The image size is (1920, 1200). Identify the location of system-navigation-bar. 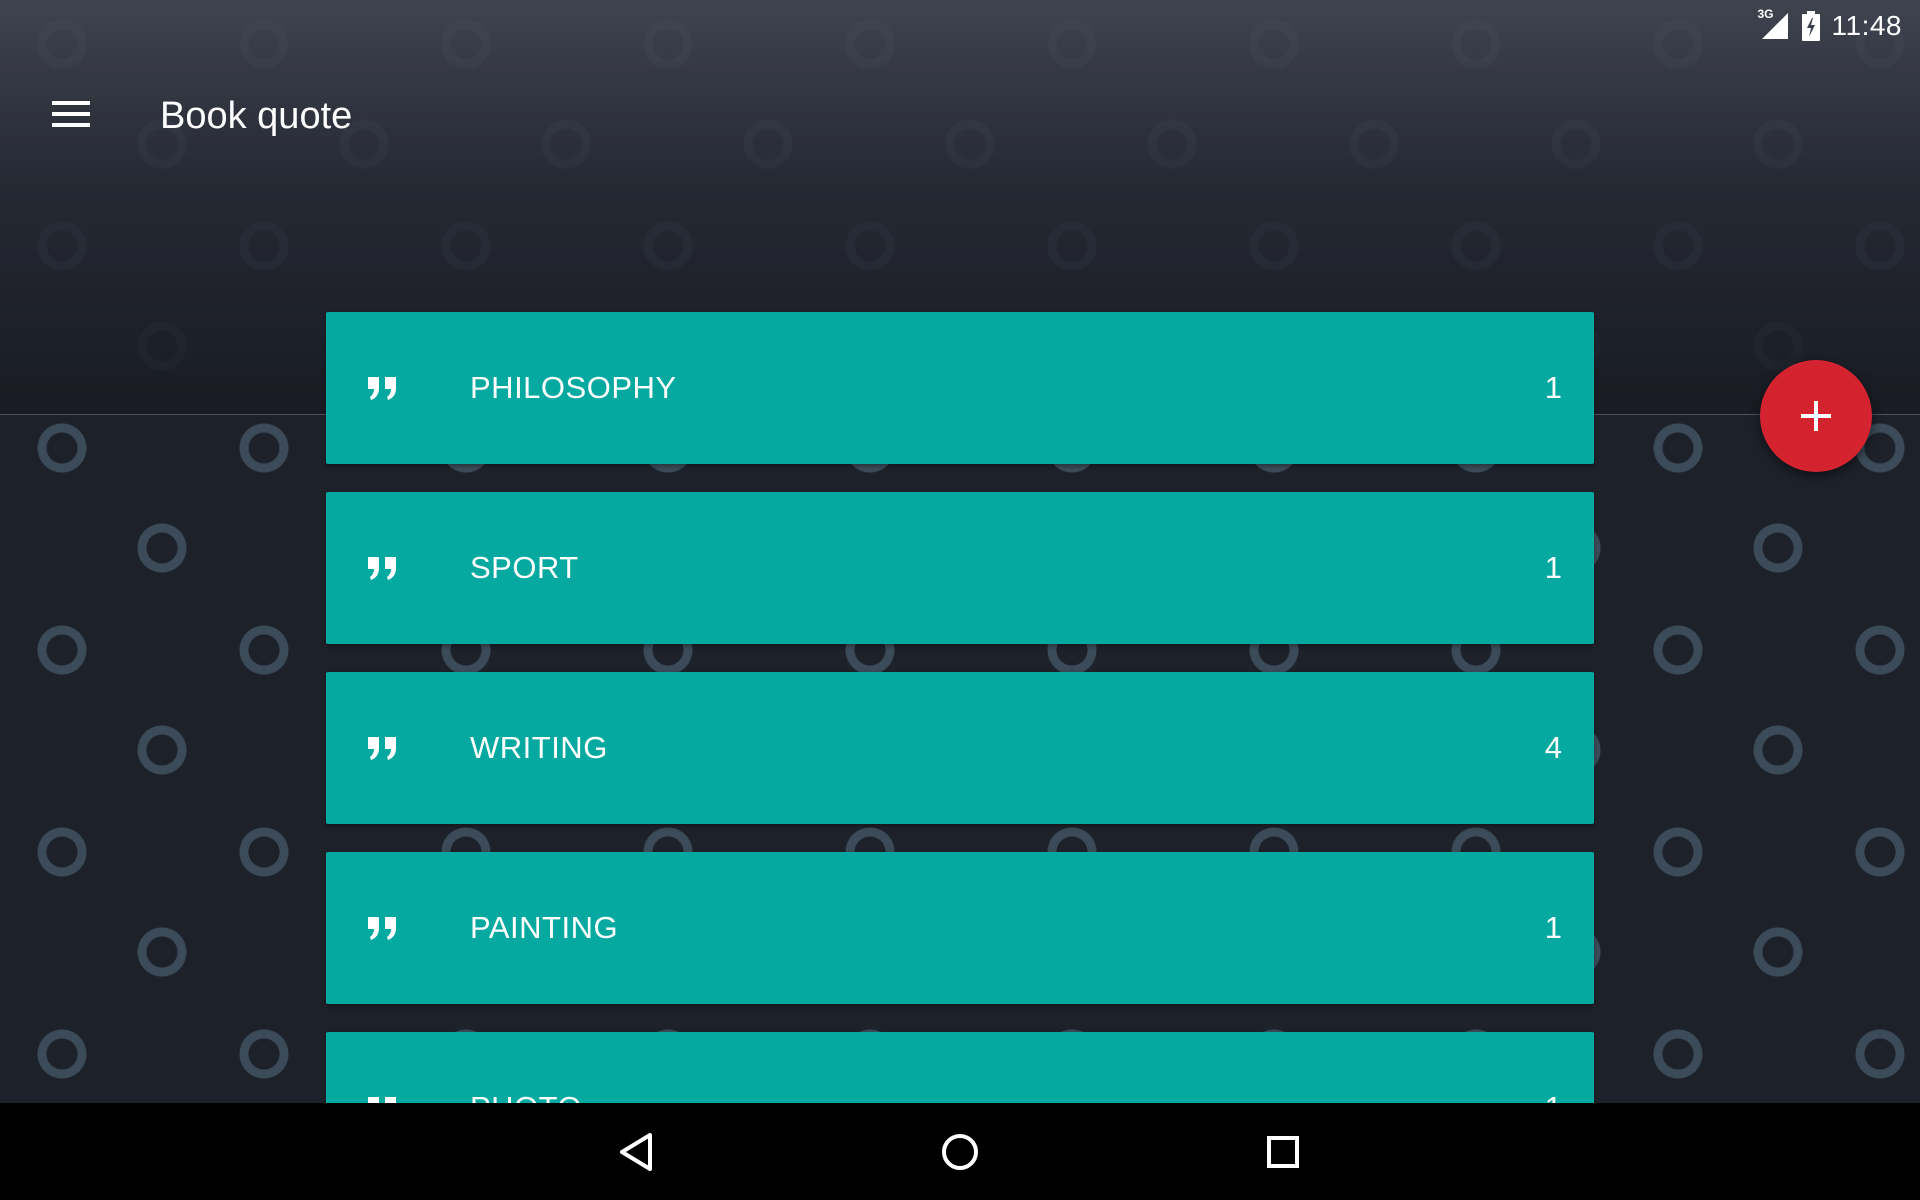
(960, 1151).